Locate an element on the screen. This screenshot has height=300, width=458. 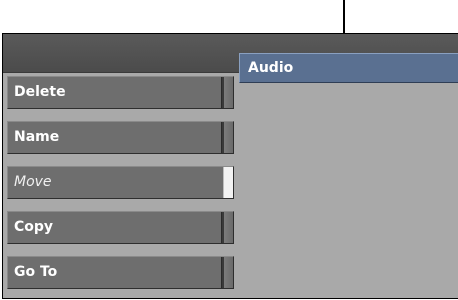
name-button: Name is located at coordinates (120, 137).